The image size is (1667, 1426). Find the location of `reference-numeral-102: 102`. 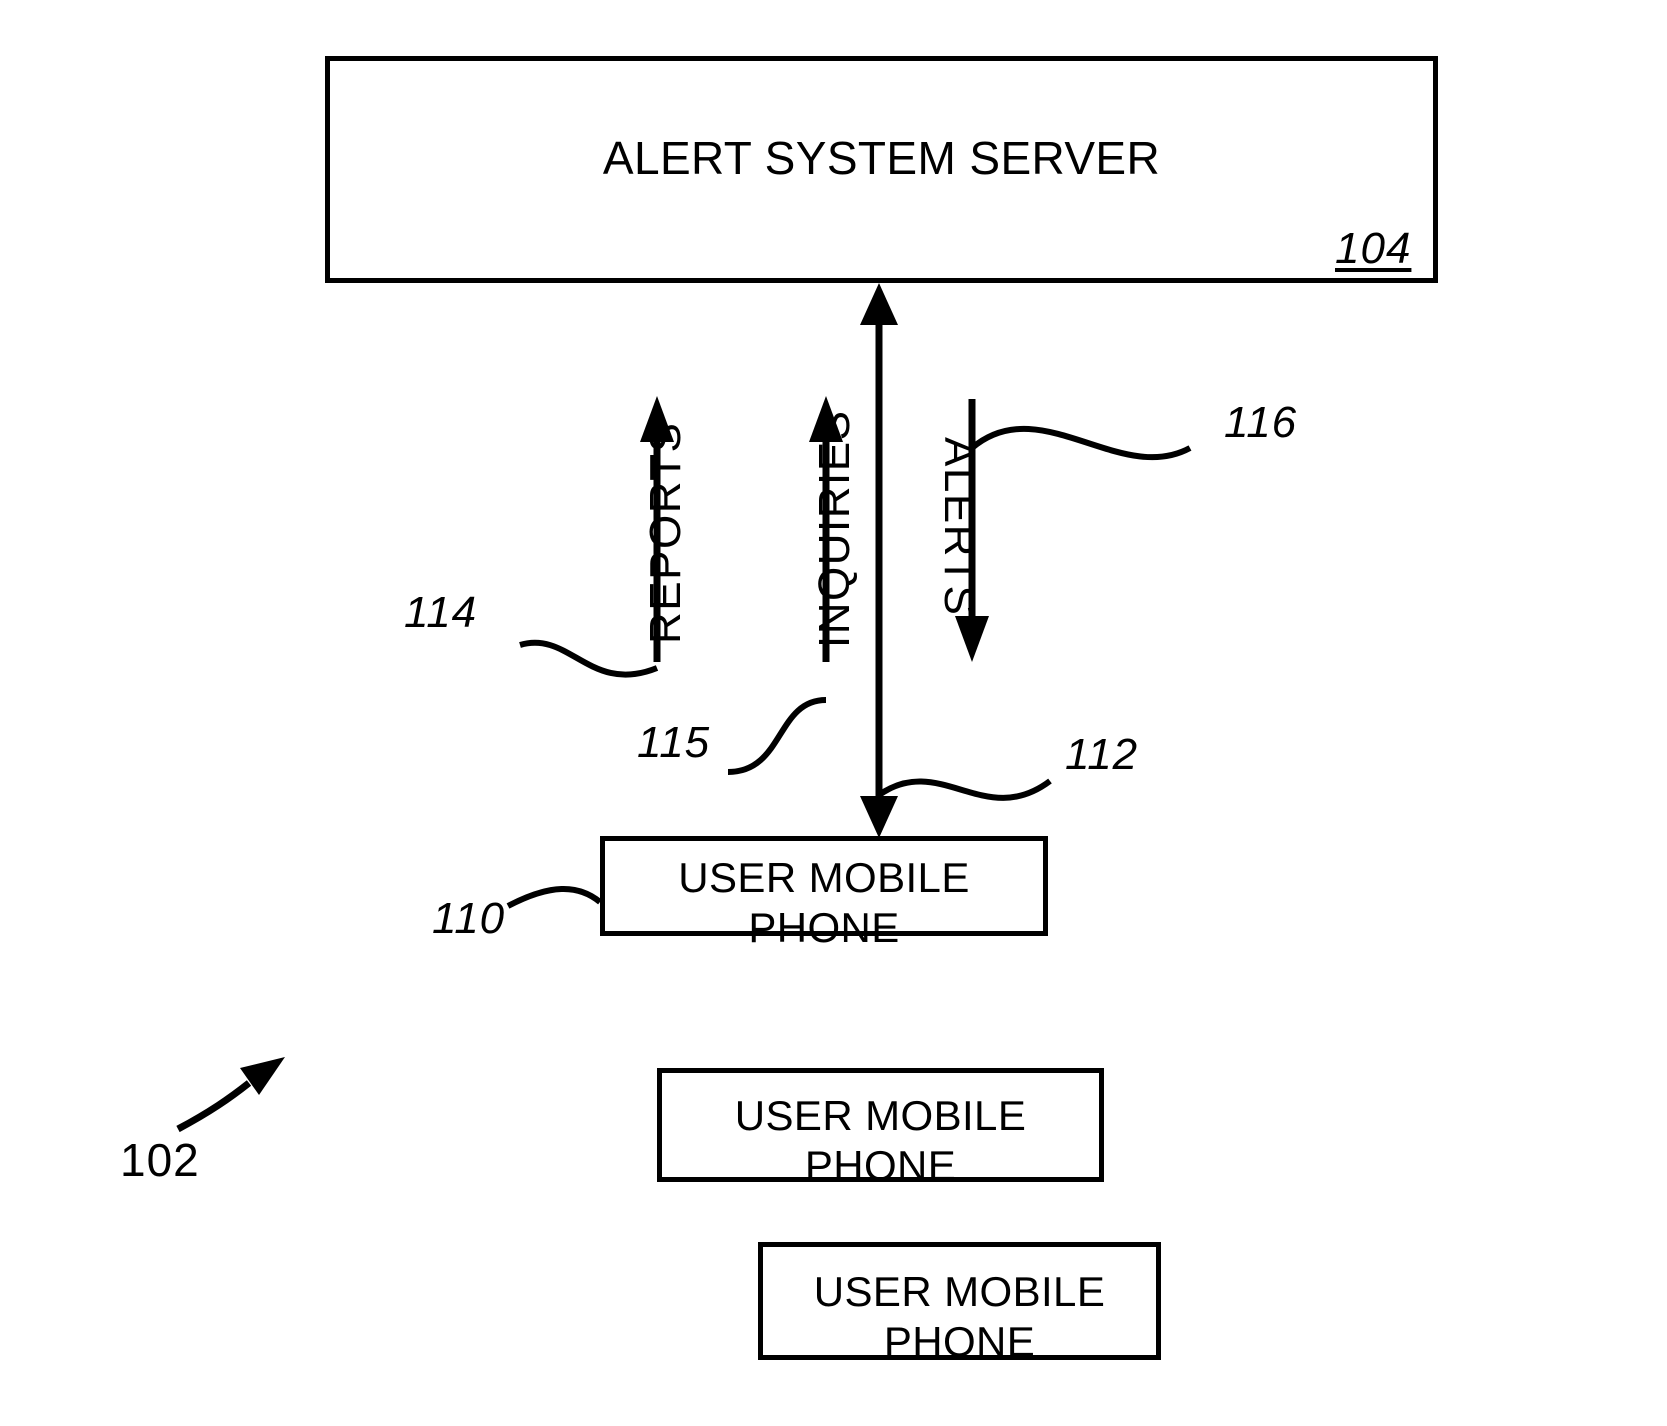

reference-numeral-102: 102 is located at coordinates (160, 1160).